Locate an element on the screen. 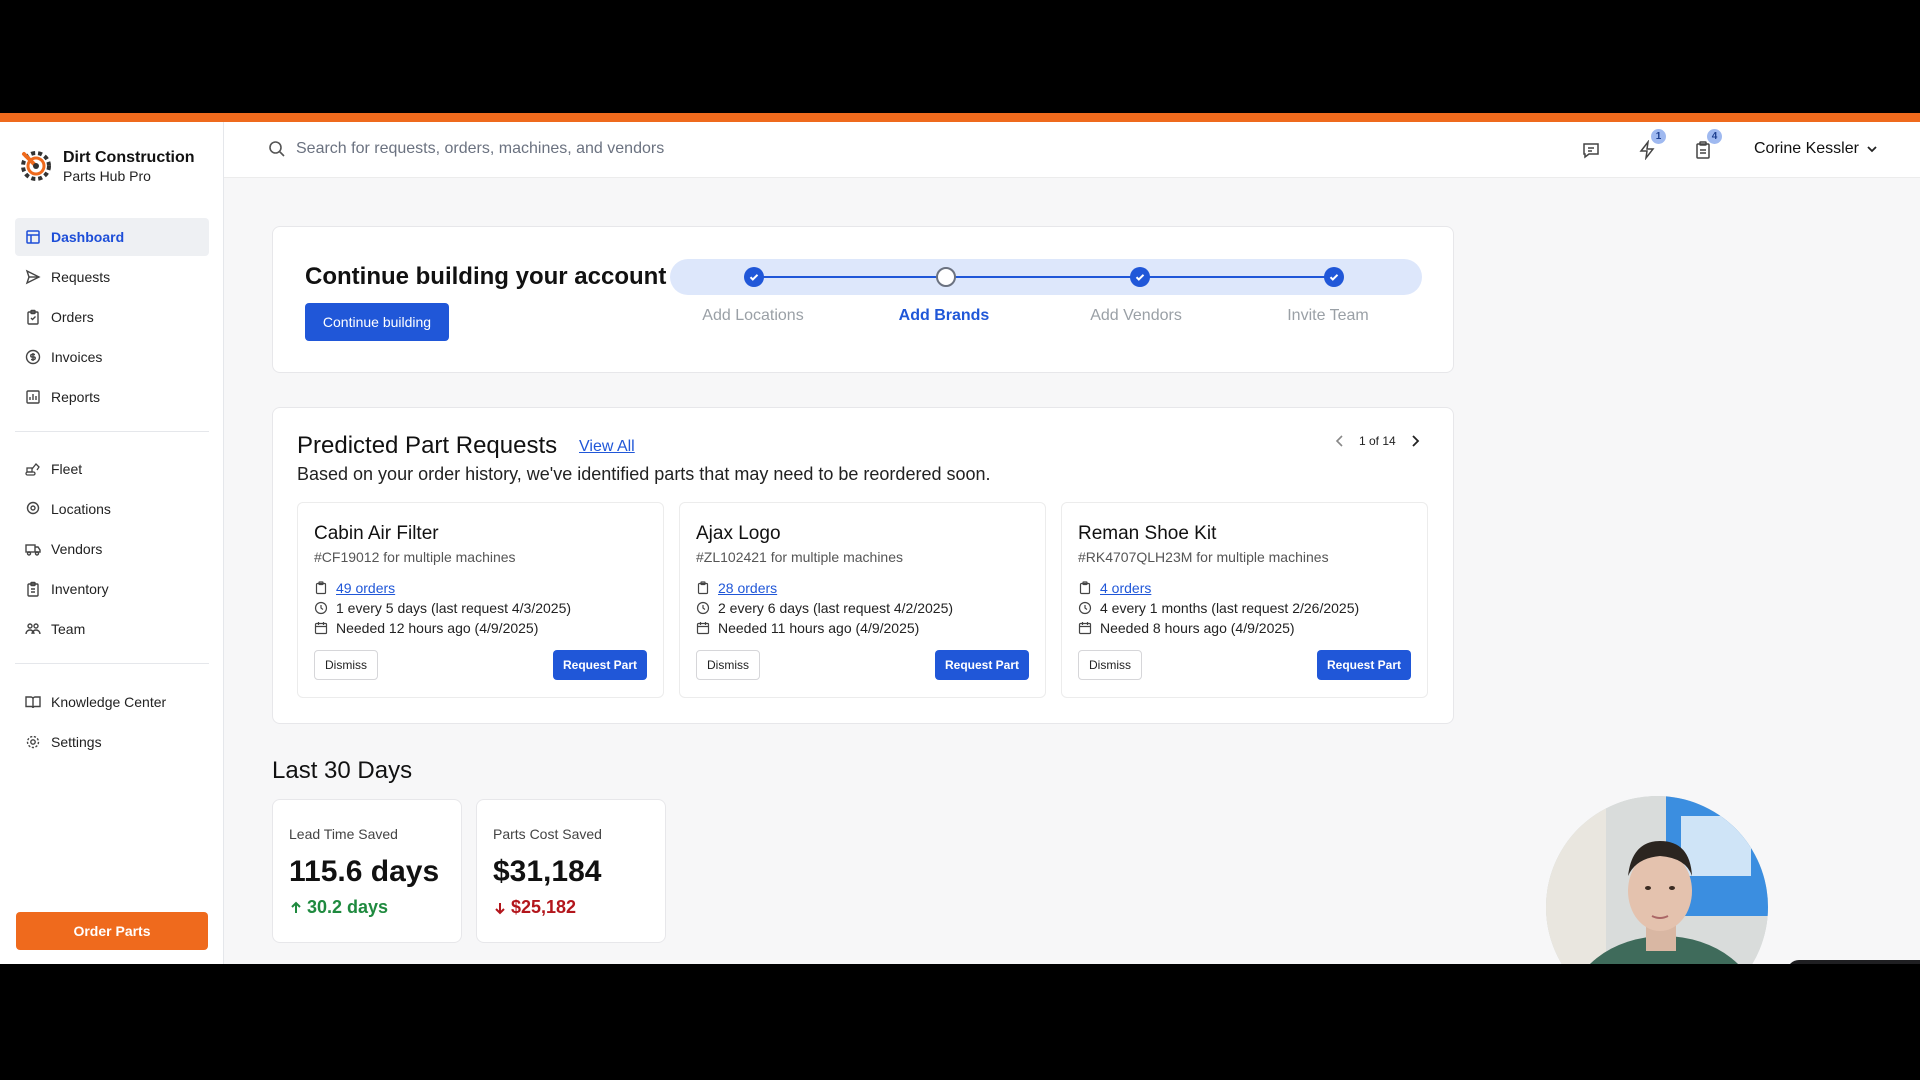  webcam-feed-image is located at coordinates (1657, 880).